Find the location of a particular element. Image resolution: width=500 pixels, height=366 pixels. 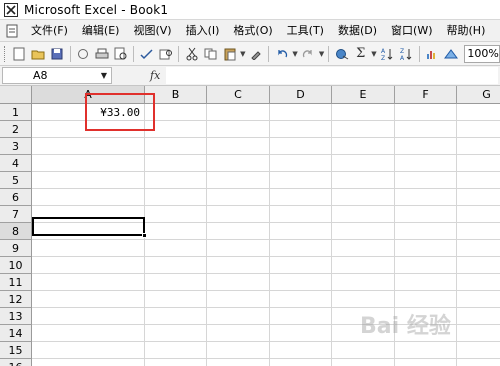

cell-d11 is located at coordinates (301, 282).